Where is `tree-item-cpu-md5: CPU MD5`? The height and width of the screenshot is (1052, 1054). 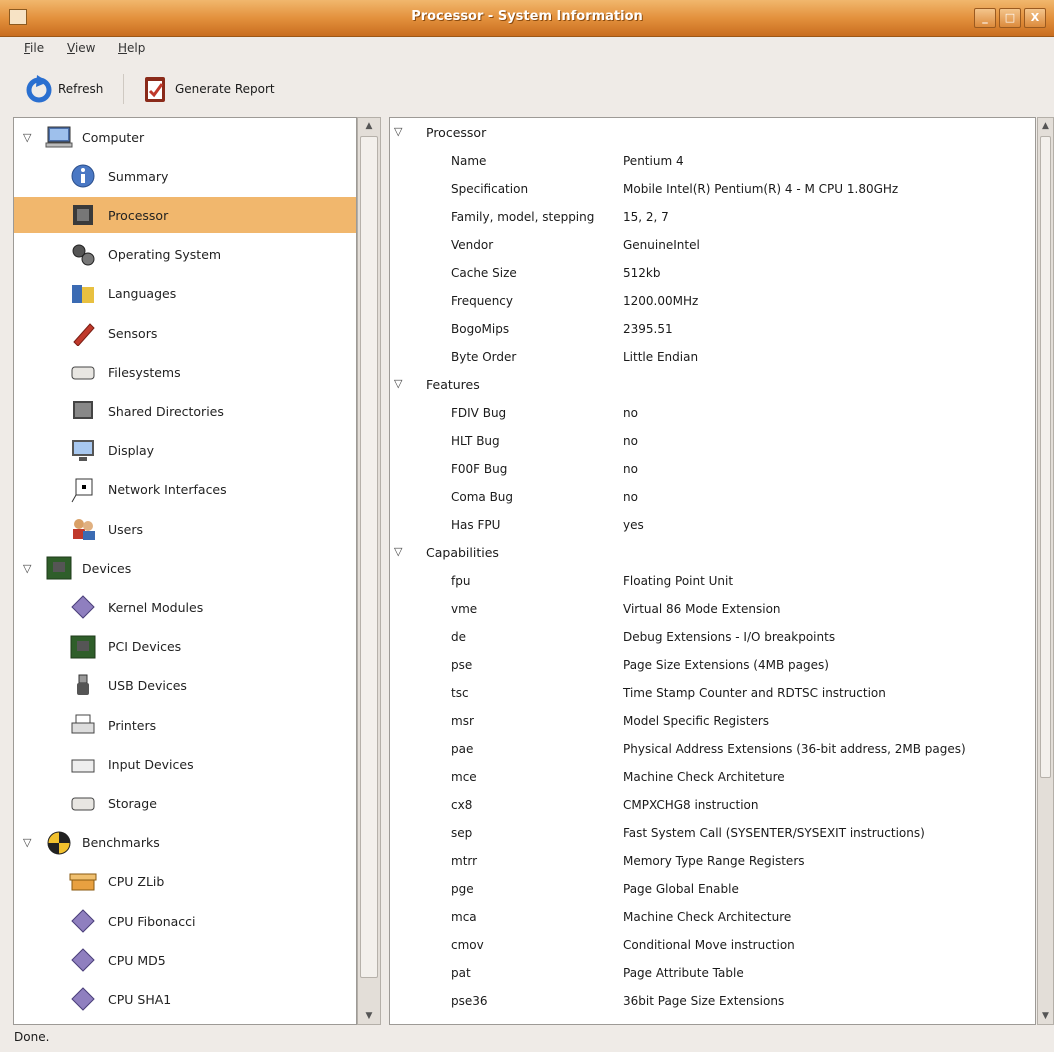 tree-item-cpu-md5: CPU MD5 is located at coordinates (185, 960).